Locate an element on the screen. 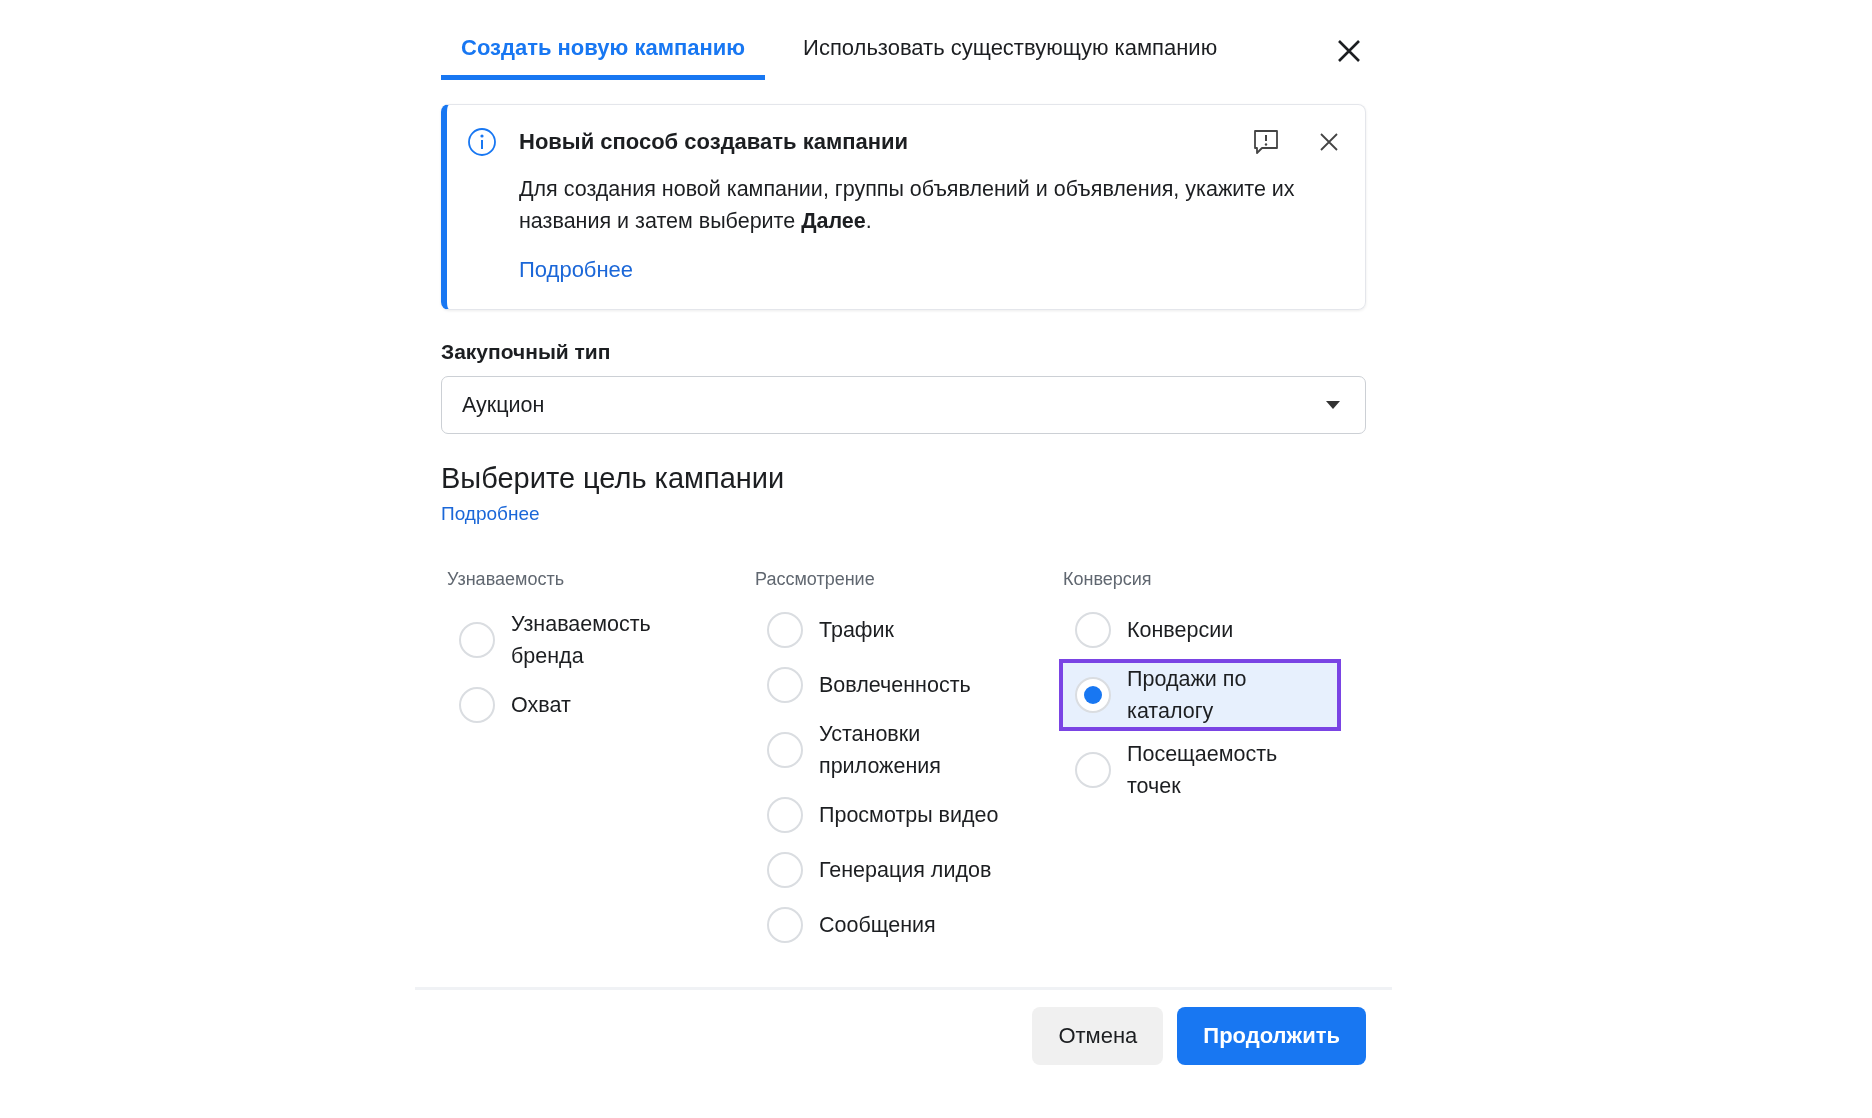 This screenshot has width=1872, height=1118. buying-type-dropdown: Аукцион is located at coordinates (903, 405).